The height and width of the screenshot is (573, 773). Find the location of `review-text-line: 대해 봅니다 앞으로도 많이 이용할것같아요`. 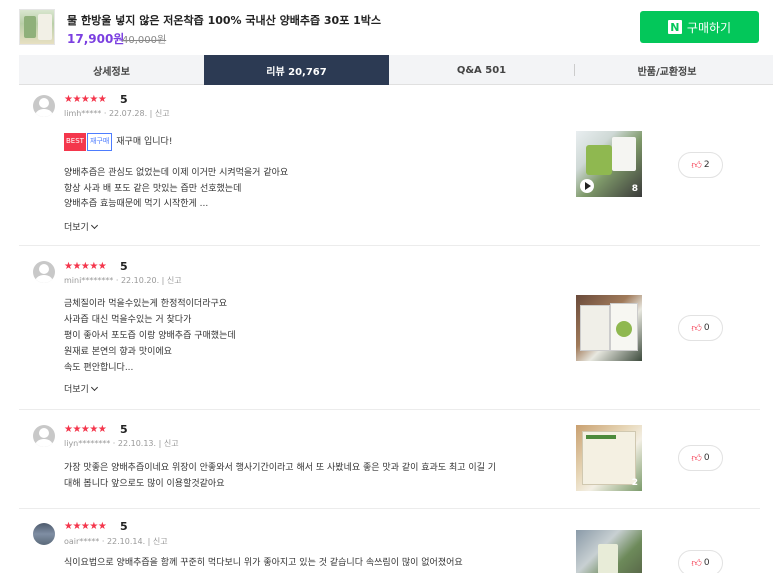

review-text-line: 대해 봅니다 앞으로도 많이 이용할것같아요 is located at coordinates (144, 484).